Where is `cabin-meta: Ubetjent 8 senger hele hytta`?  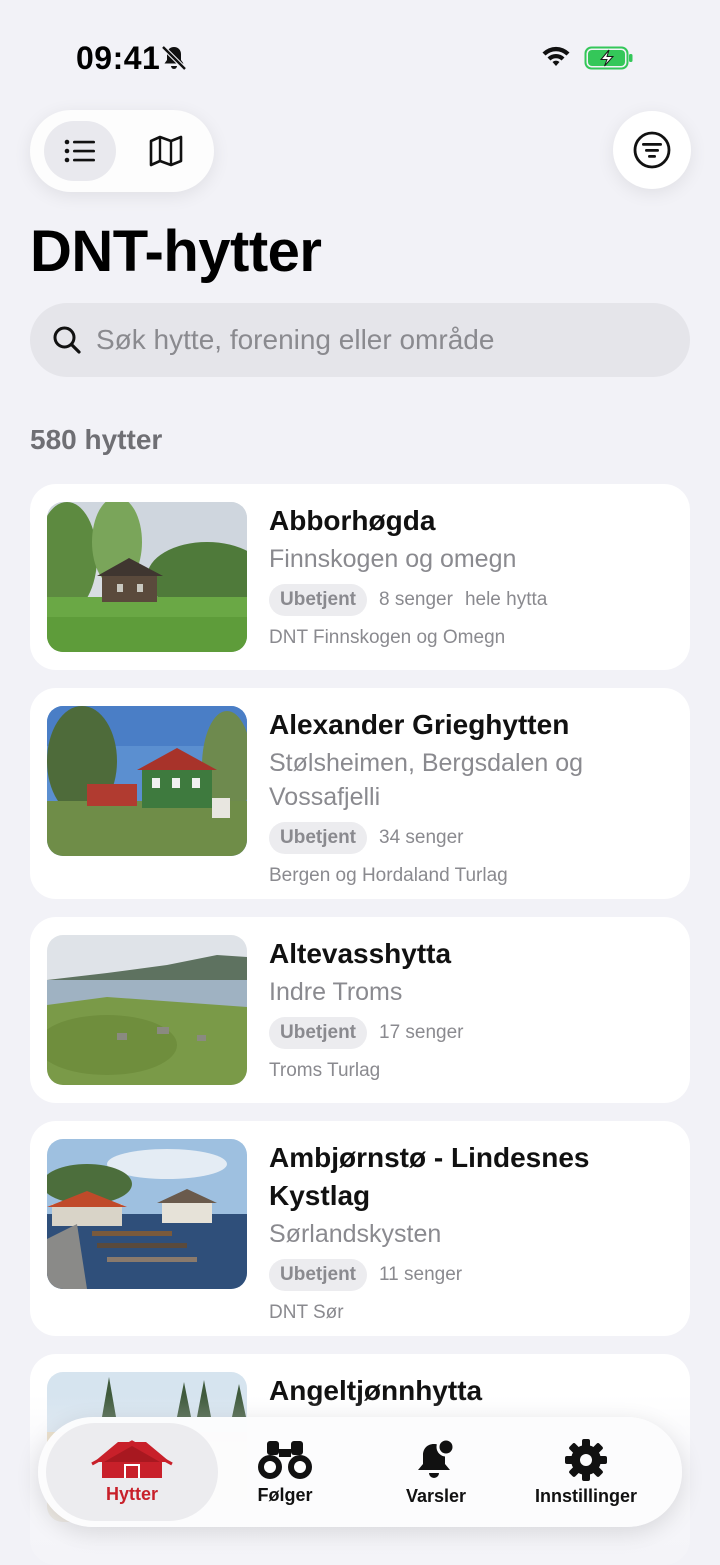
cabin-meta: Ubetjent 8 senger hele hytta is located at coordinates (474, 600).